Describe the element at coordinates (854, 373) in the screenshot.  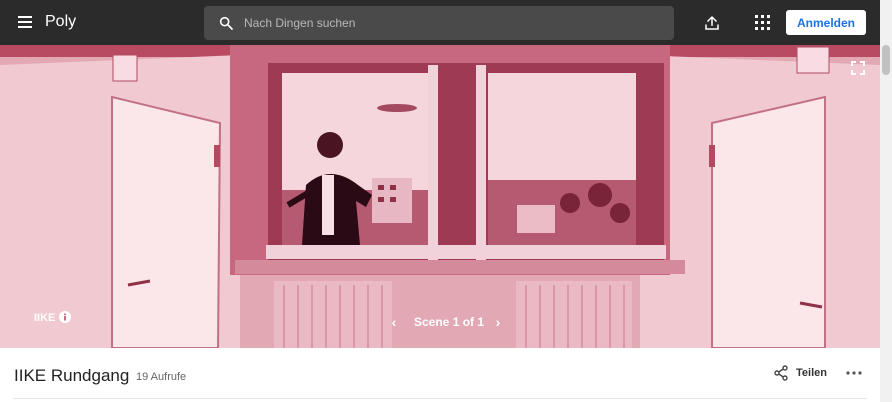
I see `more-icon` at that location.